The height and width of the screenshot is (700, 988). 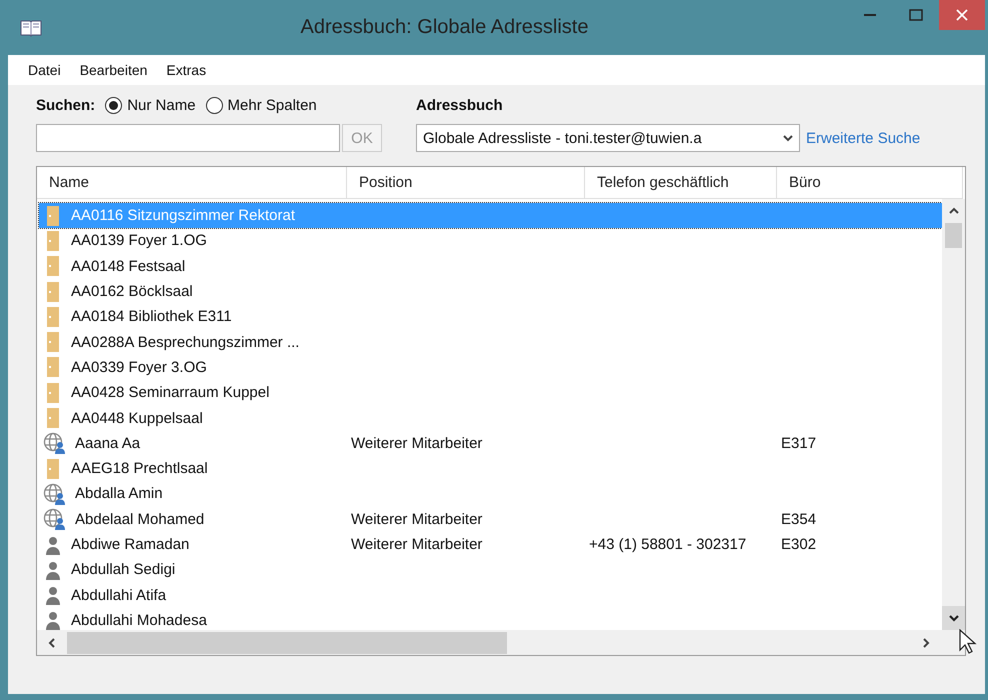 I want to click on close-icon, so click(x=962, y=15).